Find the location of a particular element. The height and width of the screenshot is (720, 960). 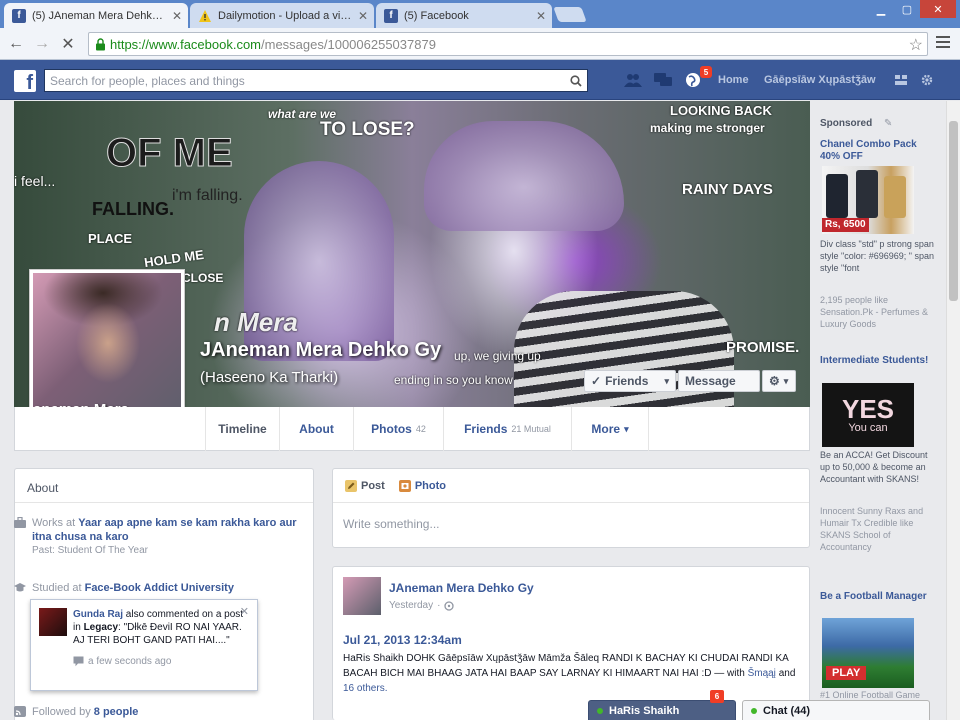

browser-tab-facebook: f (5) Facebook ✕ is located at coordinates (464, 15).